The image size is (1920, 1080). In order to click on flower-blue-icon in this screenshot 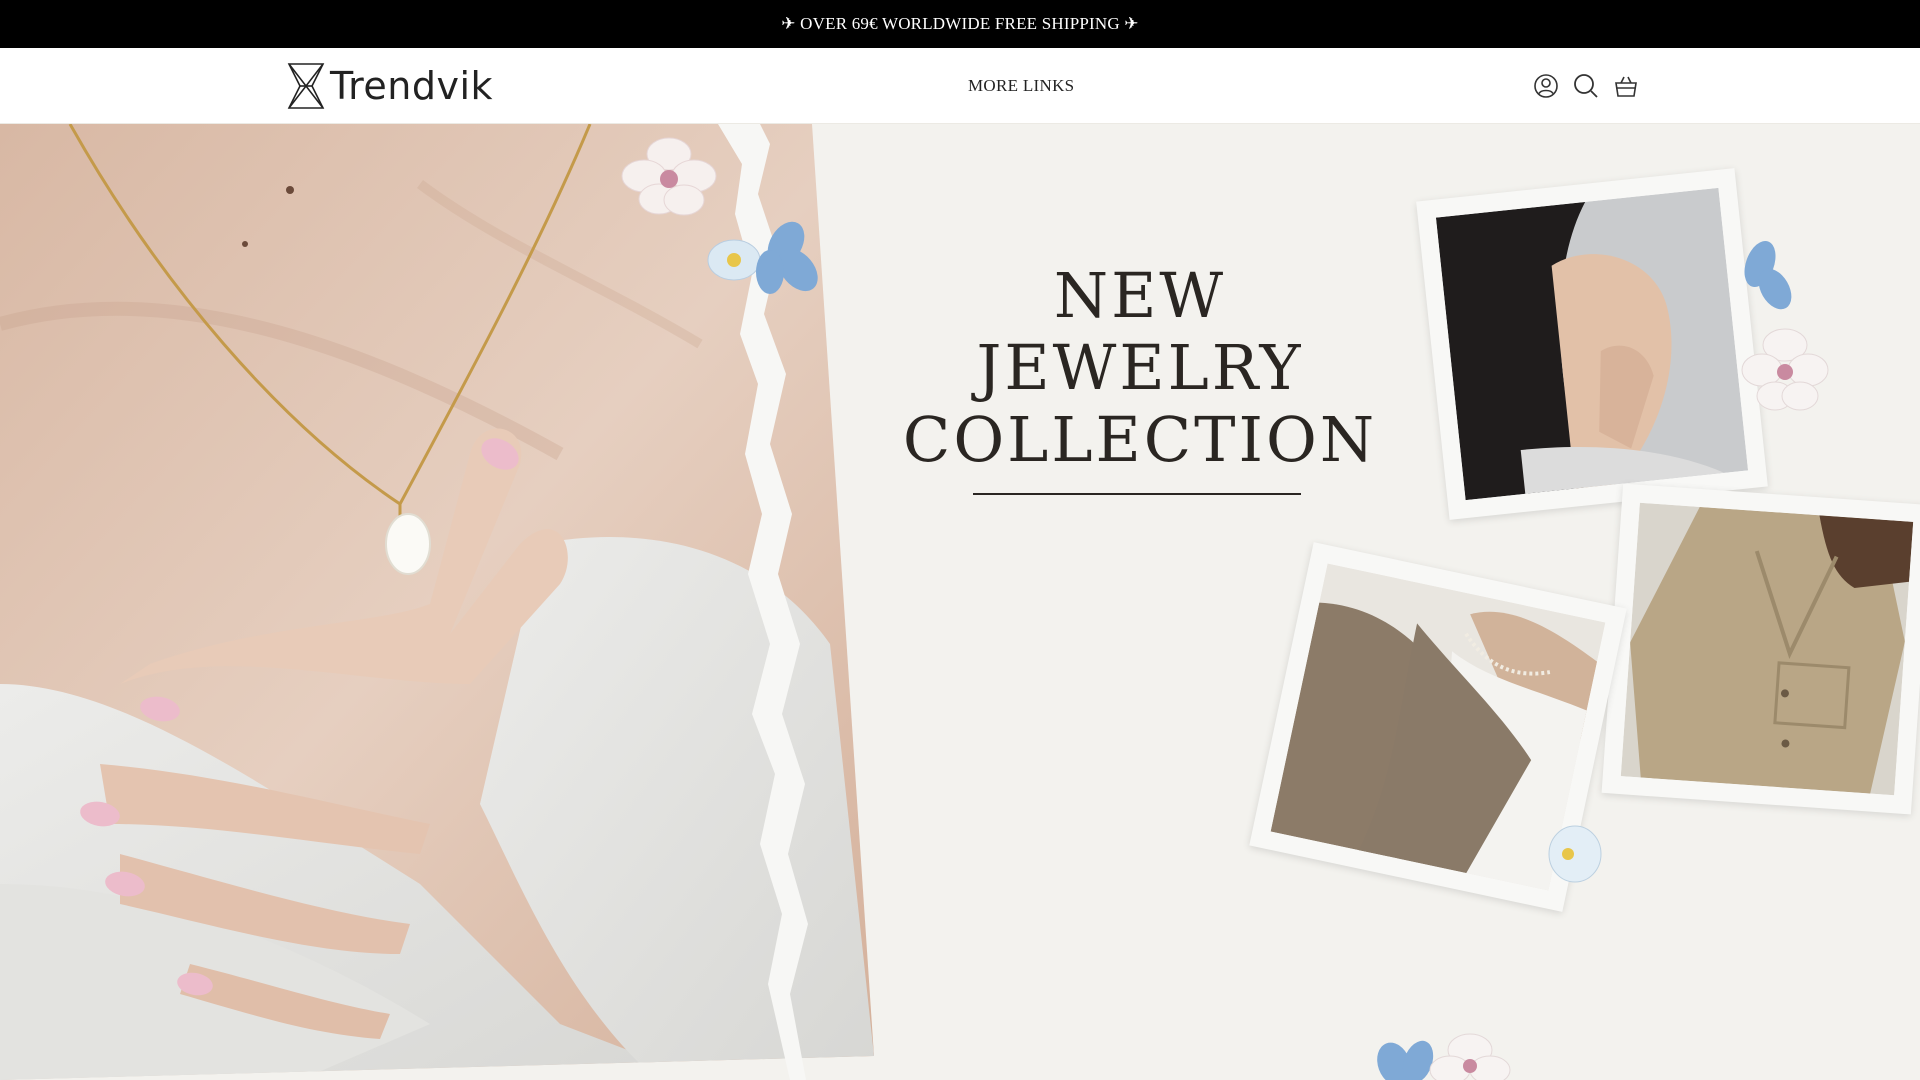, I will do `click(762, 257)`.